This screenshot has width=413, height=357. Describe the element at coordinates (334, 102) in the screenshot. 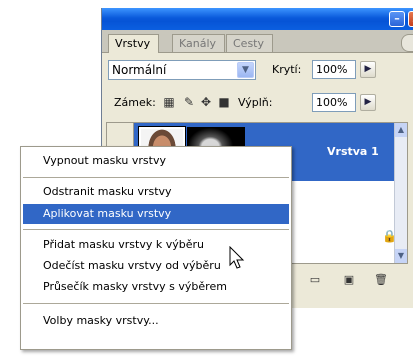

I see `fill-field: 100%` at that location.